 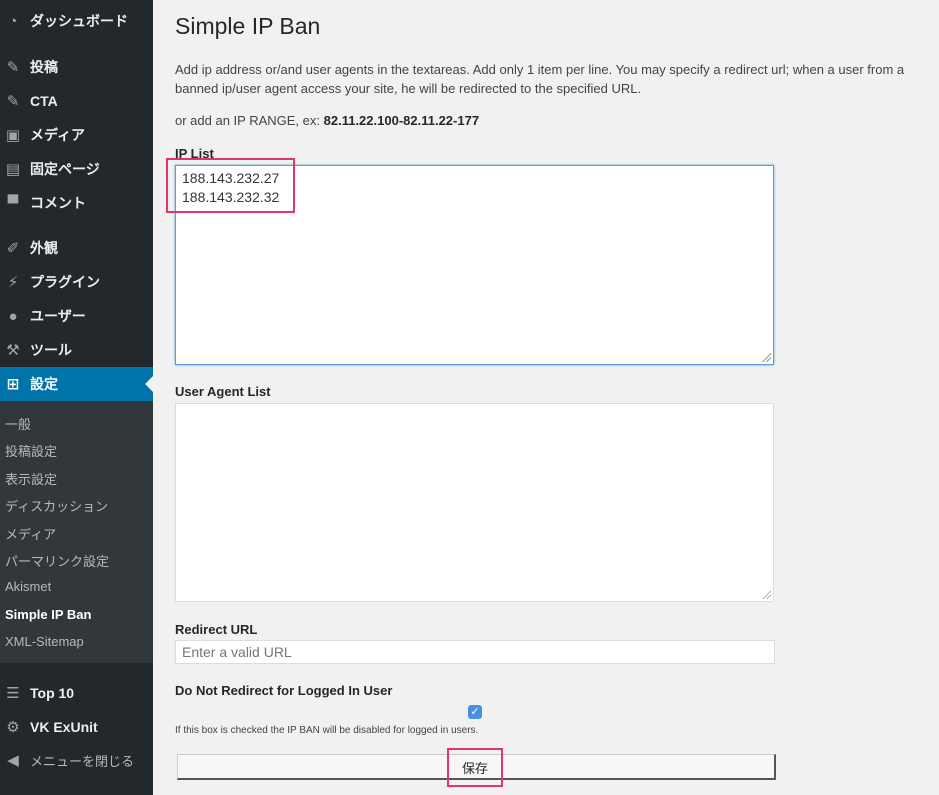 What do you see at coordinates (31, 478) in the screenshot?
I see `submenu-item-reading: 表示設定` at bounding box center [31, 478].